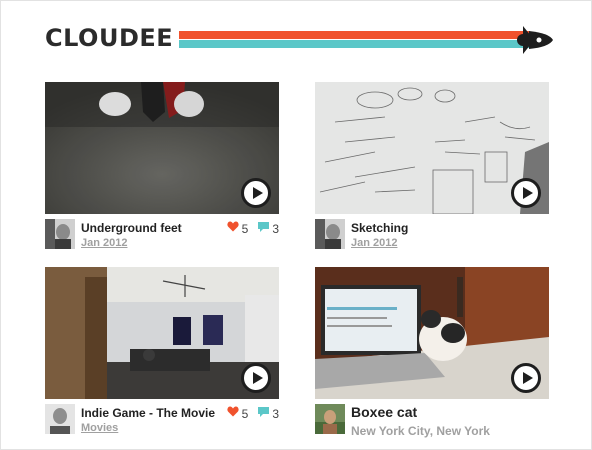 The height and width of the screenshot is (450, 592). Describe the element at coordinates (148, 413) in the screenshot. I see `video-title: Indie Game - The Movie` at that location.